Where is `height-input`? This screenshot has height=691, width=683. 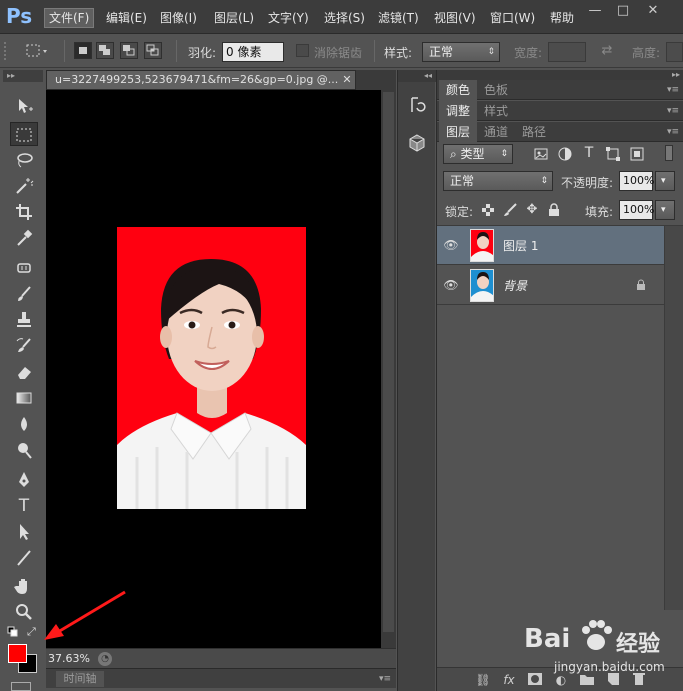 height-input is located at coordinates (674, 52).